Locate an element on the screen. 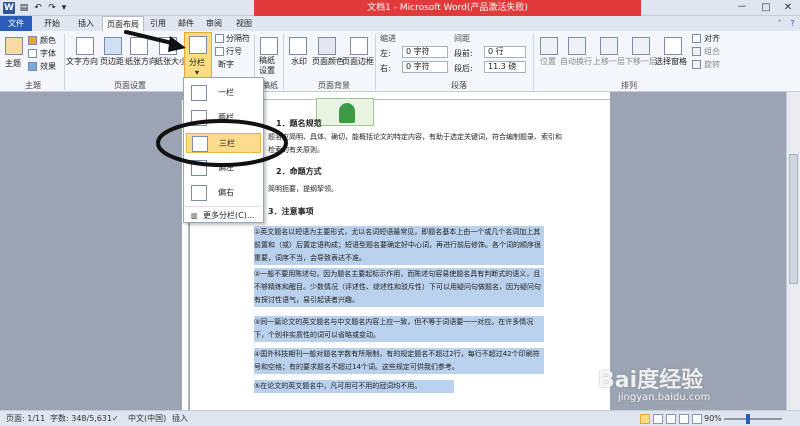 The width and height of the screenshot is (800, 426). spacing-before-input: 0 行 is located at coordinates (505, 52).